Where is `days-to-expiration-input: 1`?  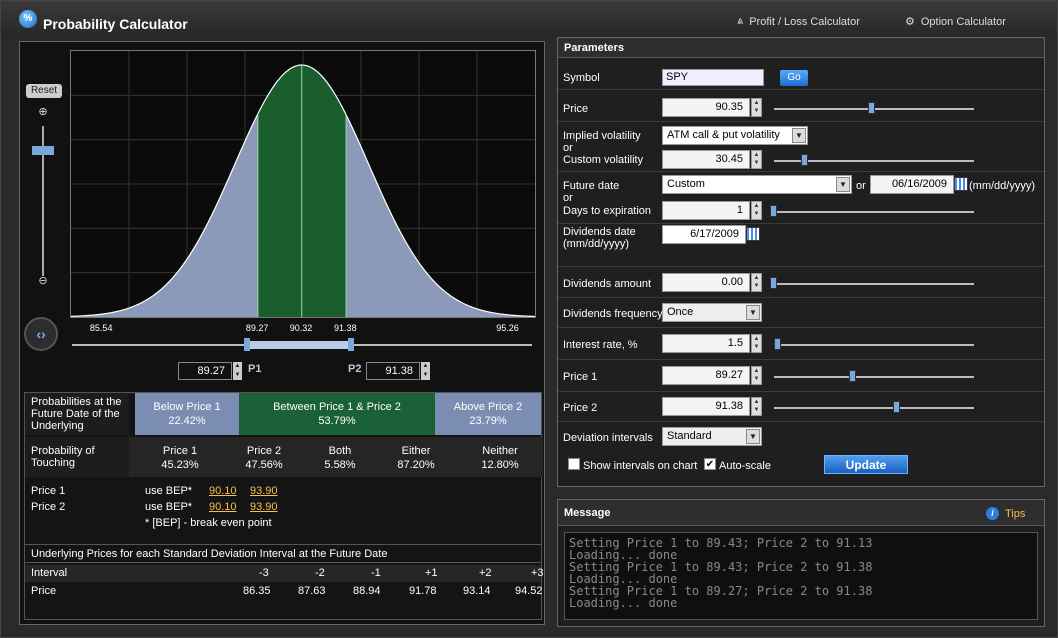
days-to-expiration-input: 1 is located at coordinates (706, 210).